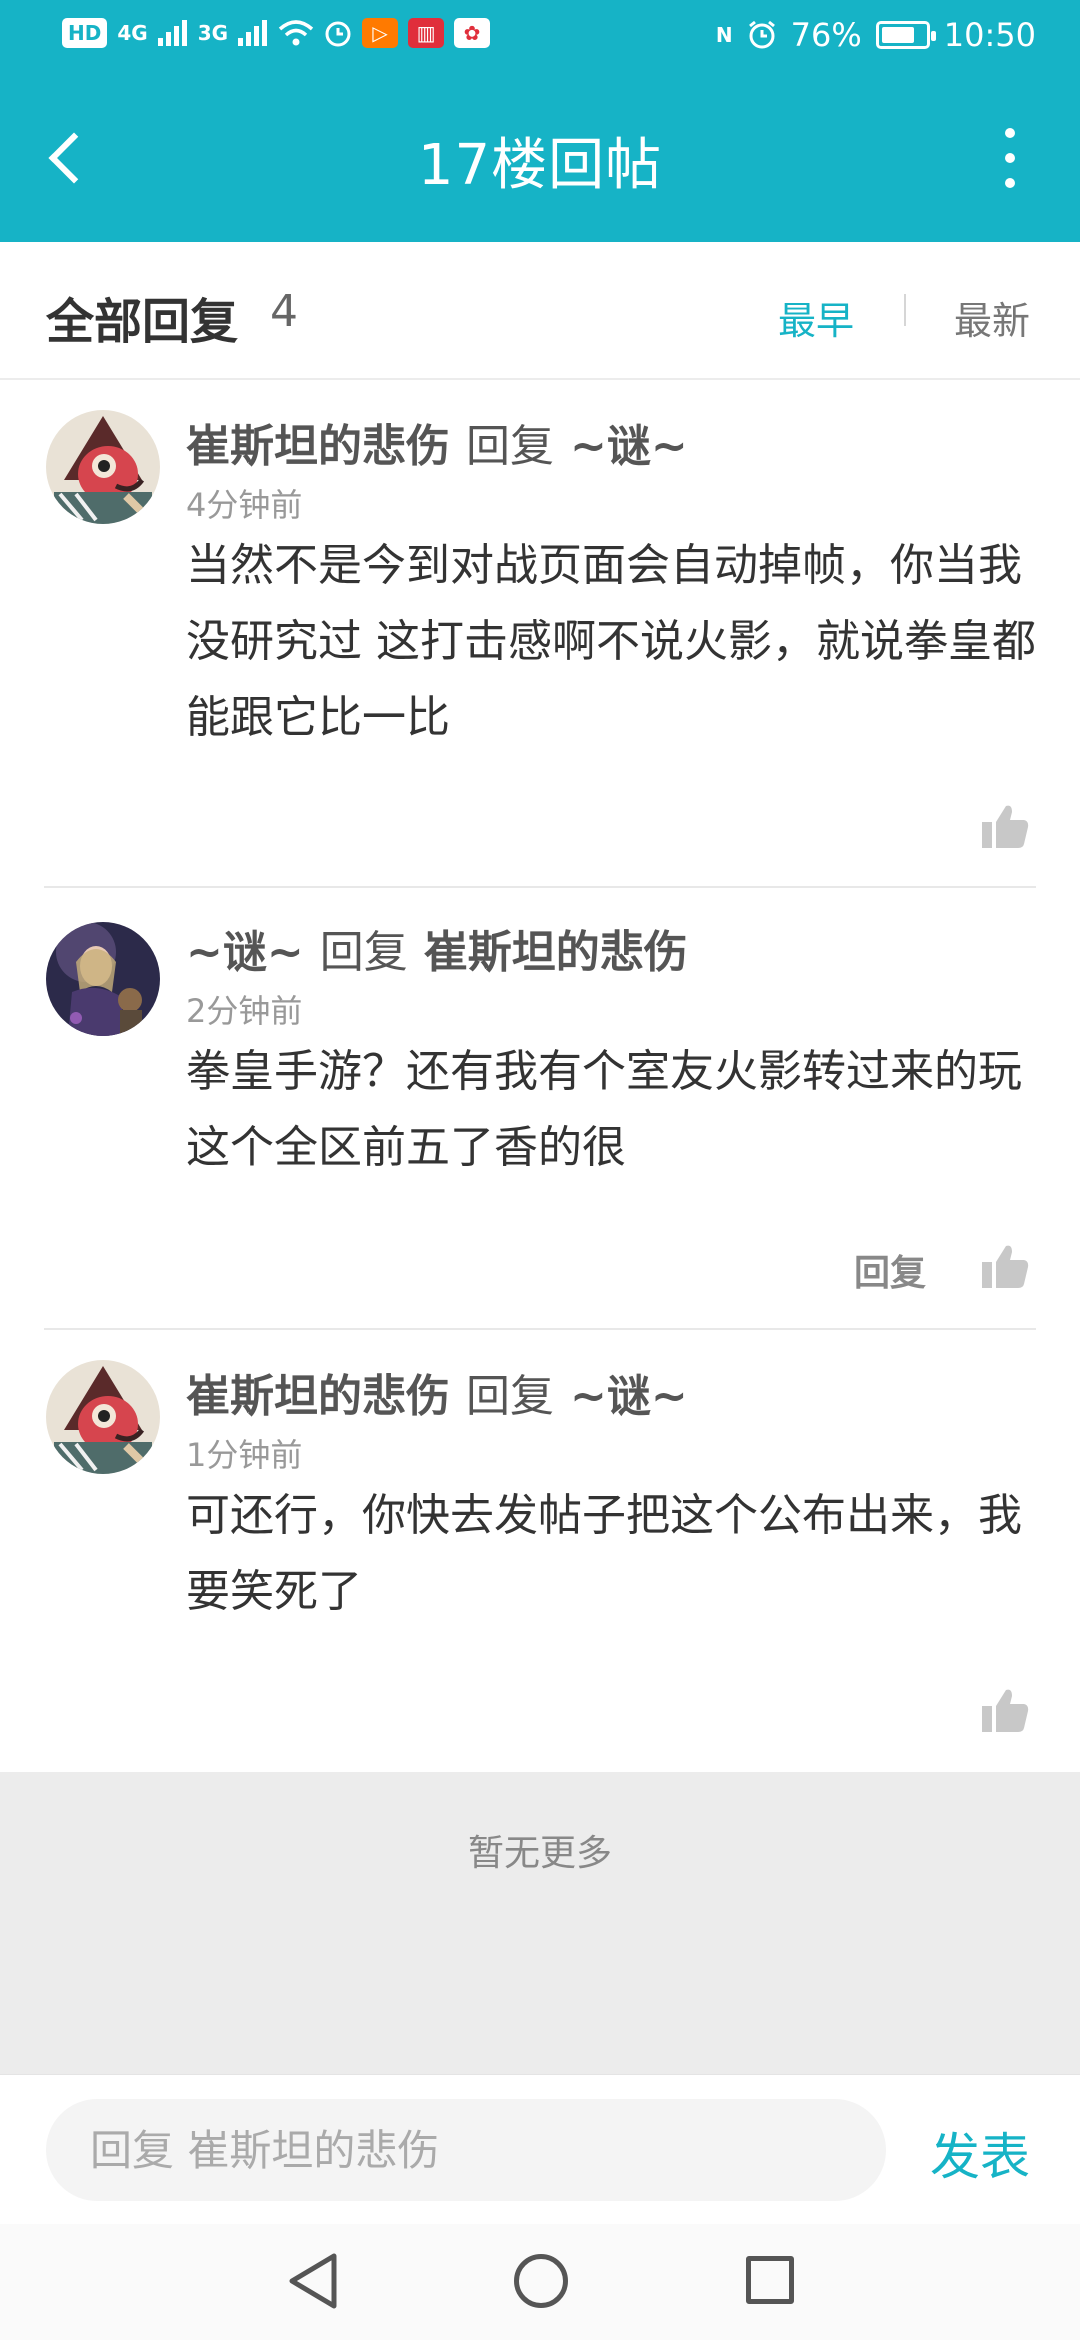  Describe the element at coordinates (132, 33) in the screenshot. I see `network-4g-label: 4G` at that location.